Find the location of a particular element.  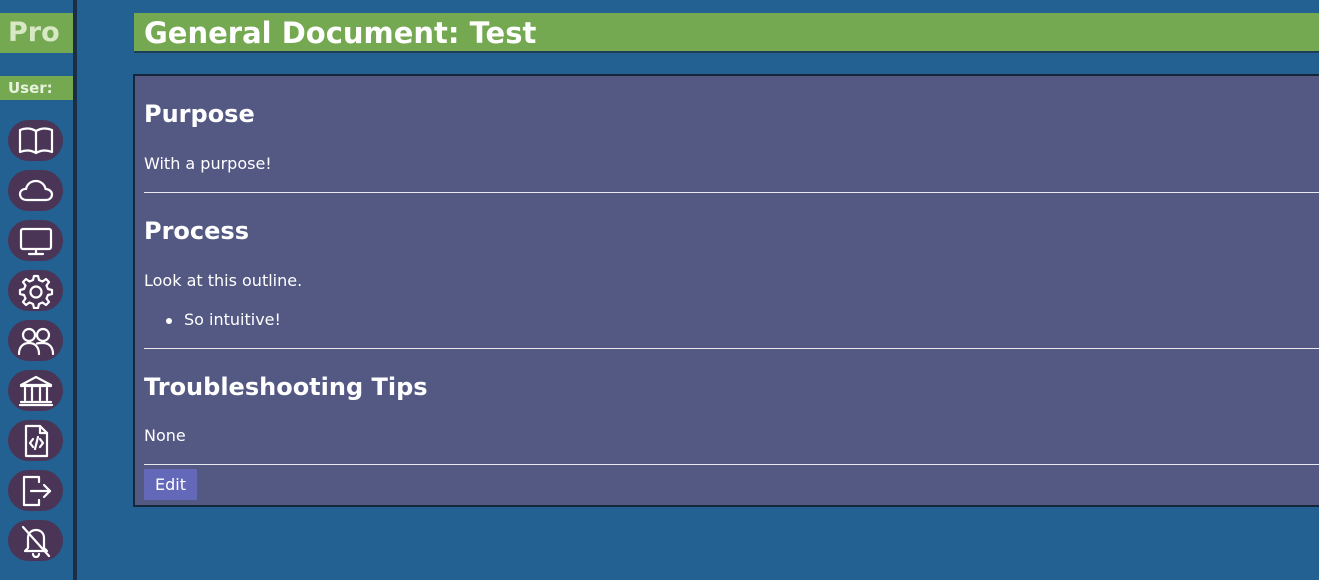

section-heading-purpose: Purpose is located at coordinates (199, 114).